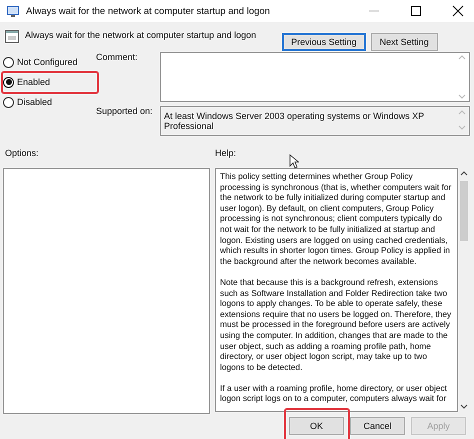 The image size is (474, 439). I want to click on help-paragraph: If a user with a roaming profile, home directory, or user object logon script logs on to a computer, computers always wait for, so click(334, 393).